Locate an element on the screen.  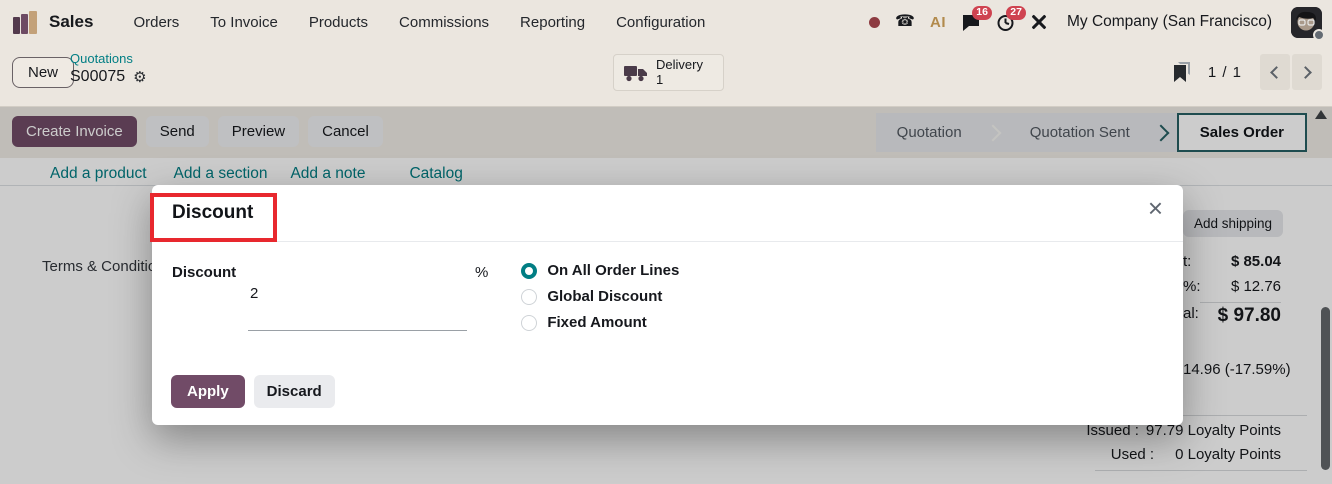
apply-button: Apply is located at coordinates (208, 391).